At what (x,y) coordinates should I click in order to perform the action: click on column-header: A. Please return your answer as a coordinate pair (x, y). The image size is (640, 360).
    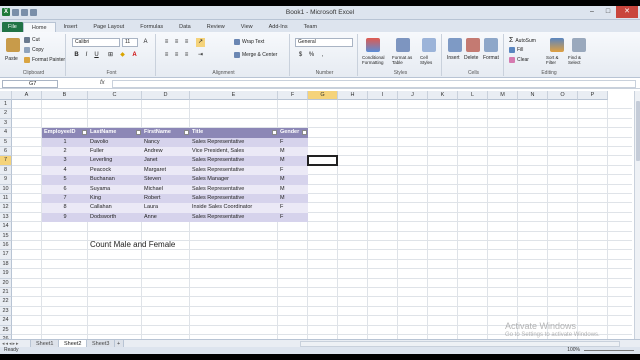
    Looking at the image, I should click on (27, 95).